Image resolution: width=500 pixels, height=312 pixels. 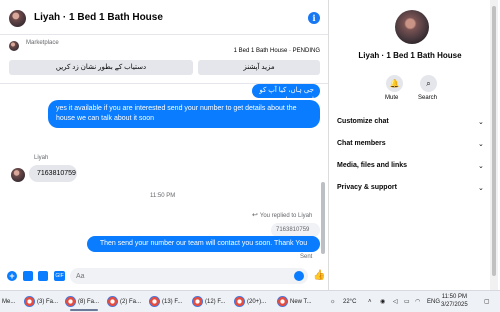 I want to click on panel-scrollbar-thumb, so click(x=494, y=141).